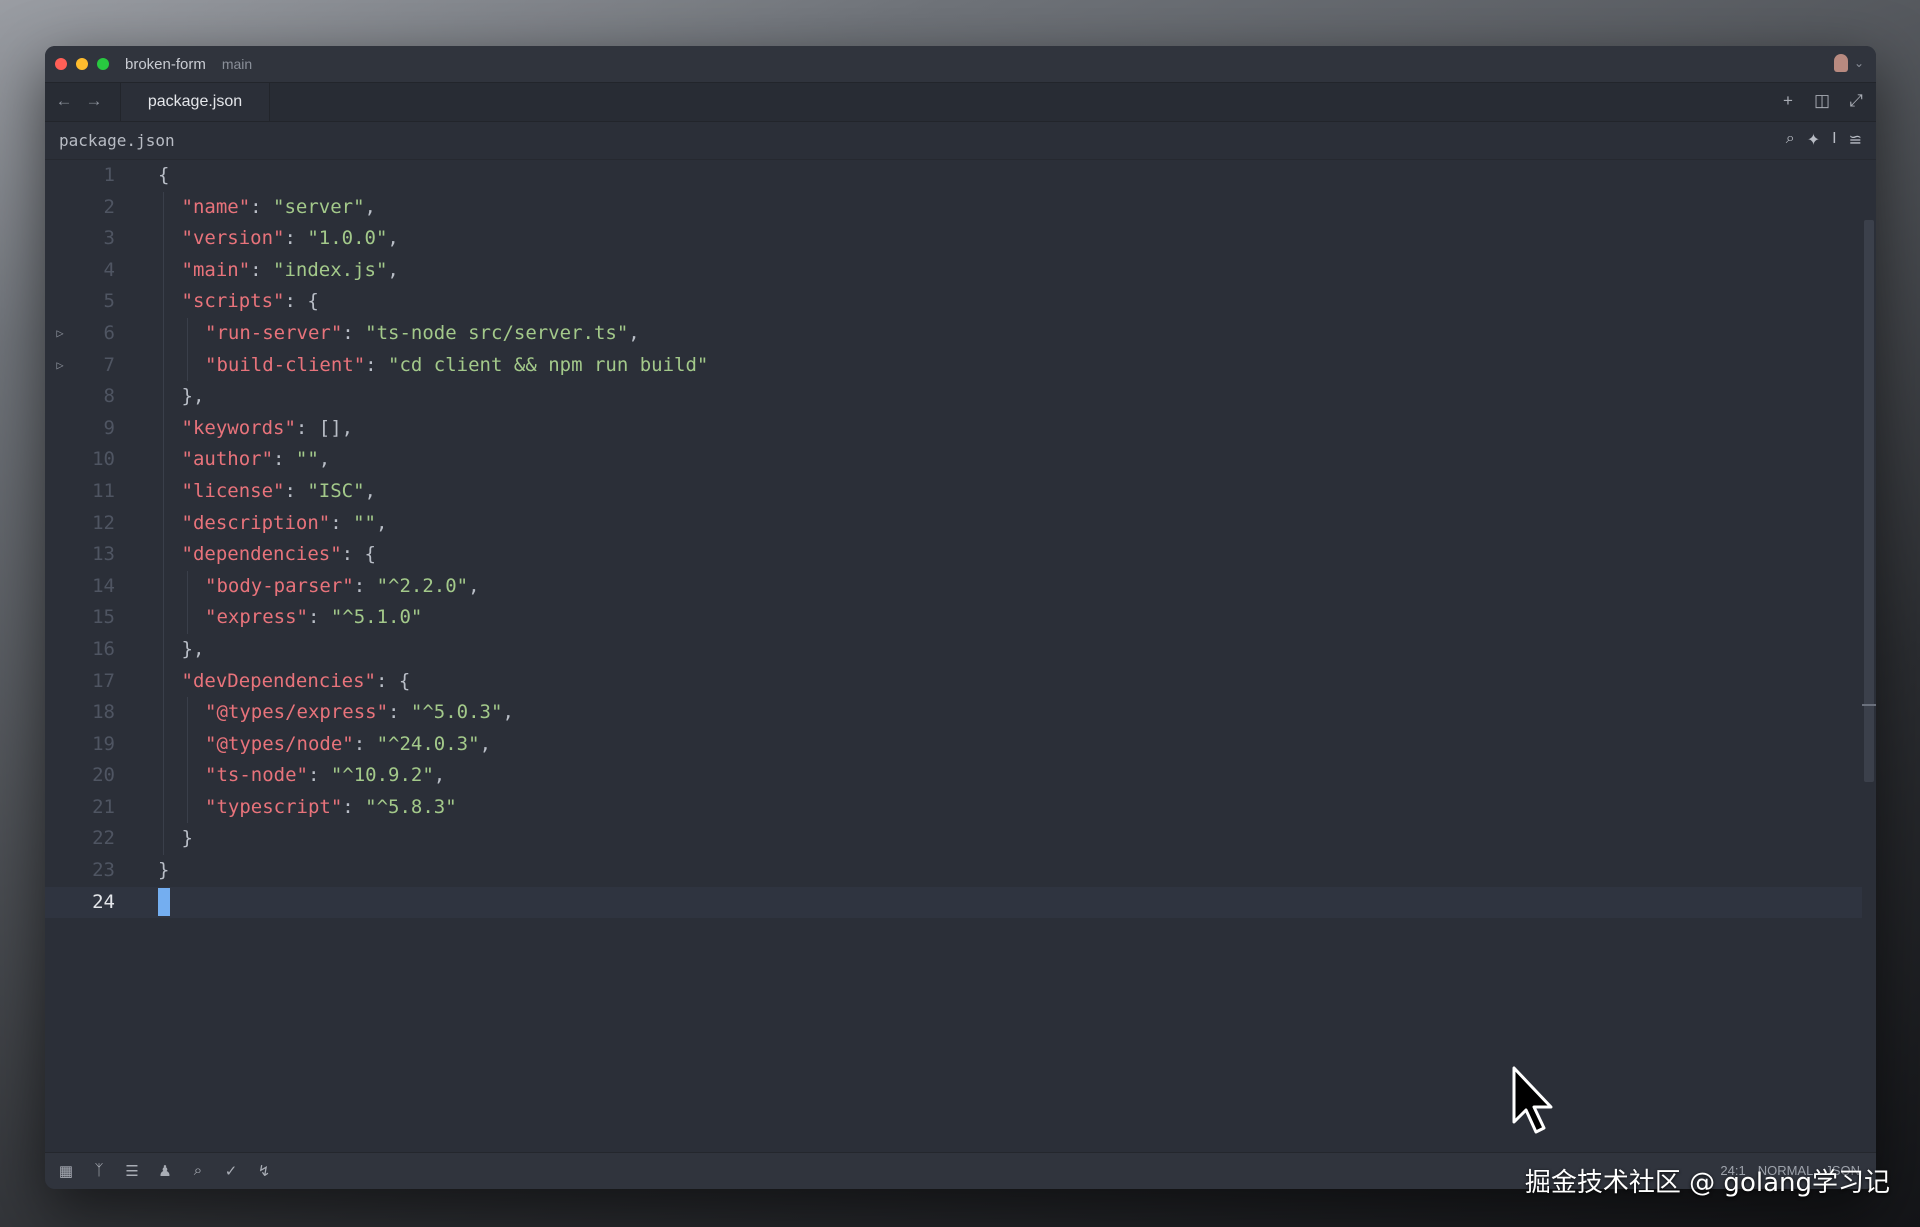 The image size is (1920, 1227). What do you see at coordinates (164, 175) in the screenshot?
I see `json-punctuation: {` at bounding box center [164, 175].